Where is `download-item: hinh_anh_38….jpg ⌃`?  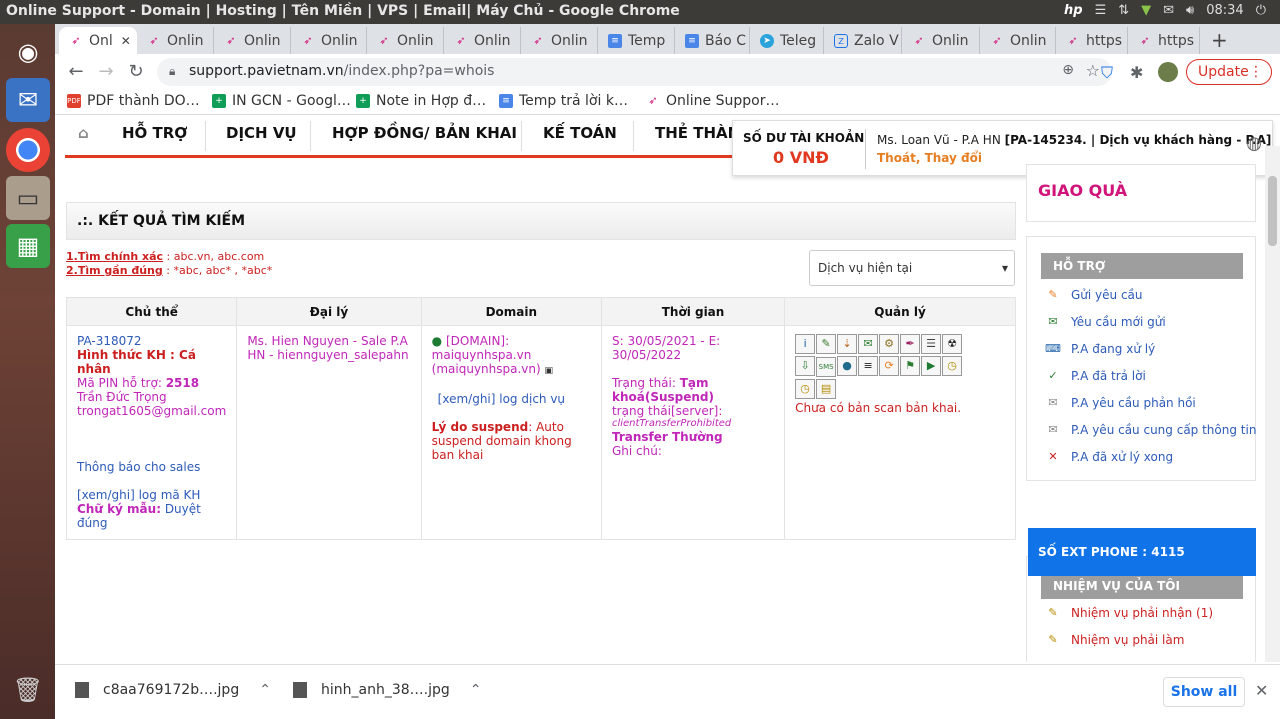 download-item: hinh_anh_38….jpg ⌃ is located at coordinates (387, 690).